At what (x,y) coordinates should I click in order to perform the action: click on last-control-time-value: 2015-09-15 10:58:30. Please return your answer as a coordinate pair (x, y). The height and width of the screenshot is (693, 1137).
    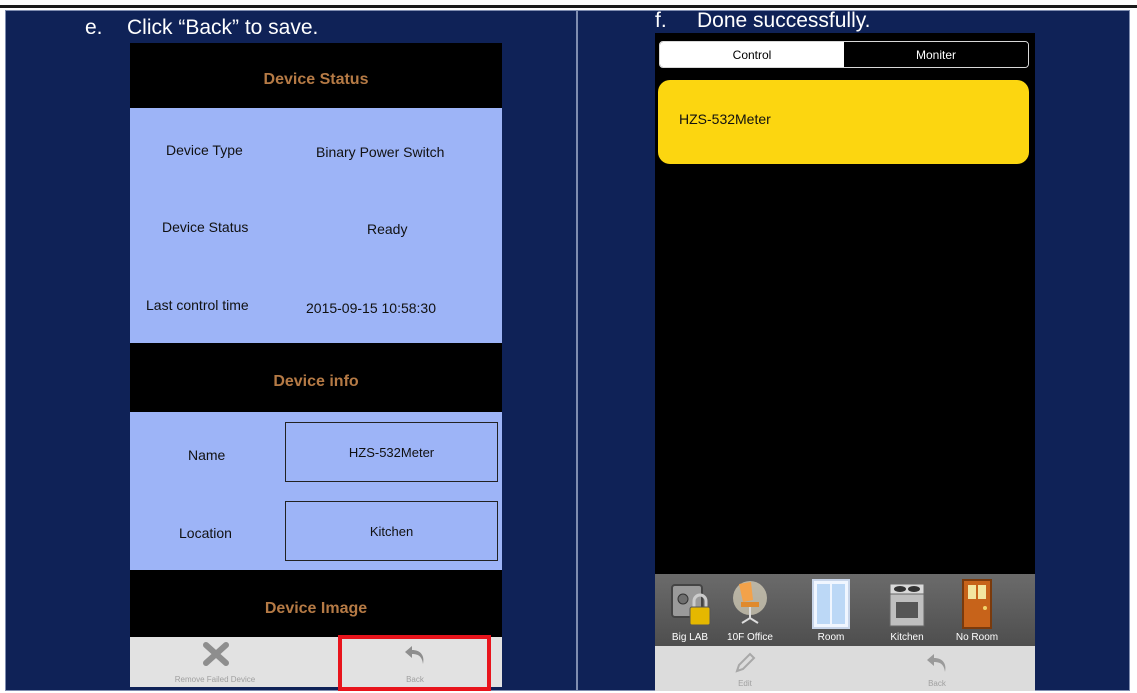
    Looking at the image, I should click on (371, 308).